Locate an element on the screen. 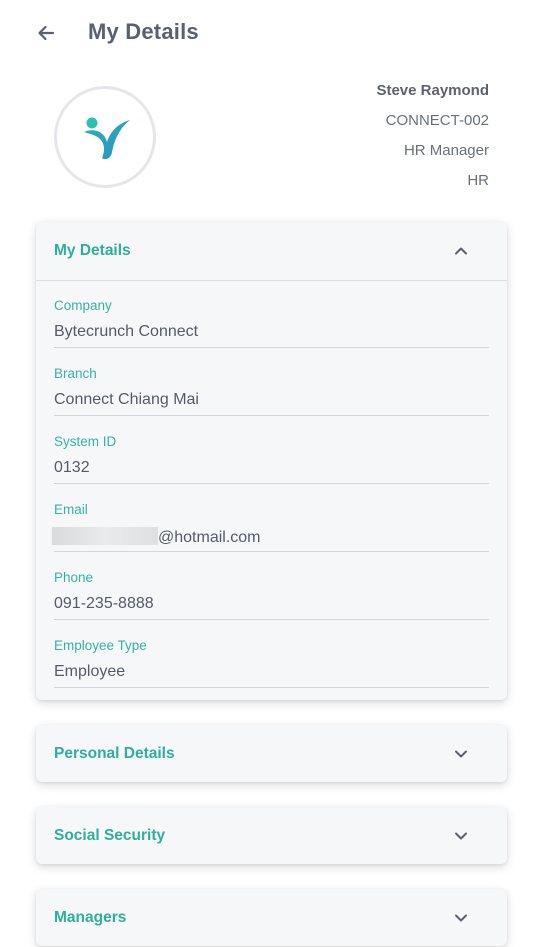 This screenshot has height=947, width=541. managers-section: Managers is located at coordinates (271, 917).